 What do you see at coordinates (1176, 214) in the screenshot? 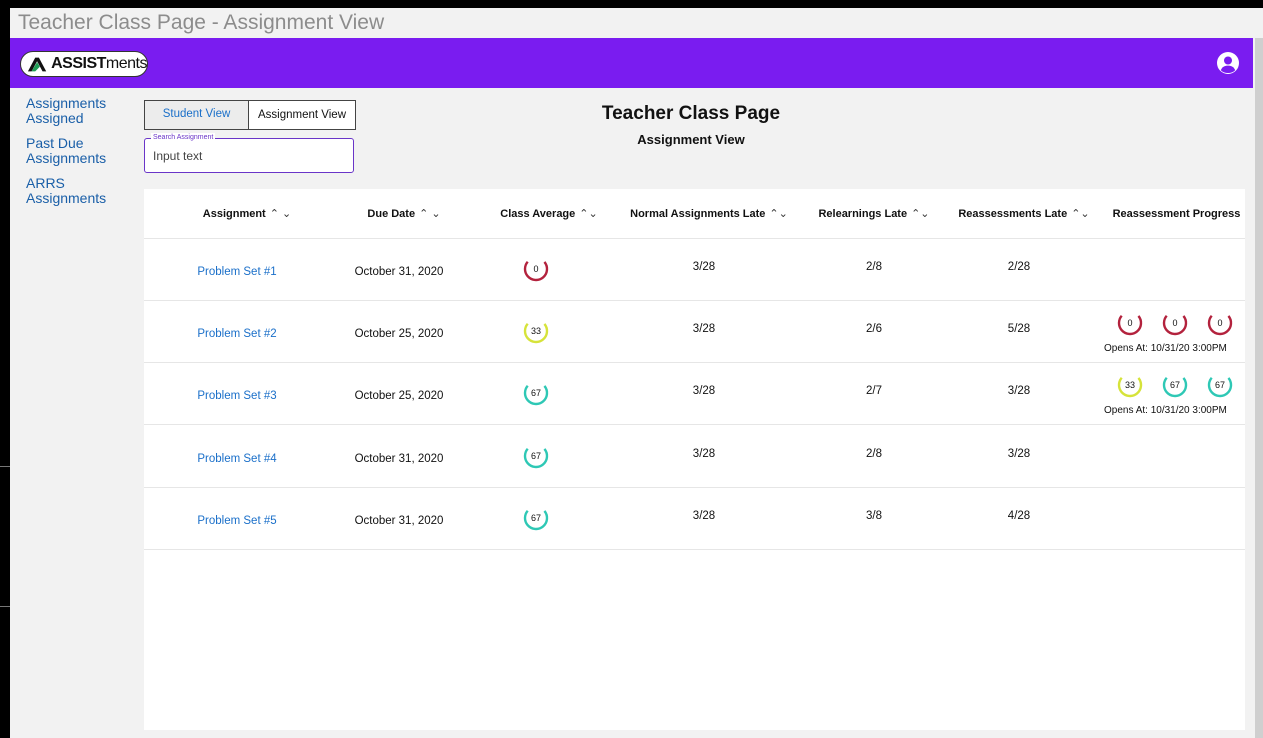
I see `column-header-reassessment-progress: Reassessment Progress` at bounding box center [1176, 214].